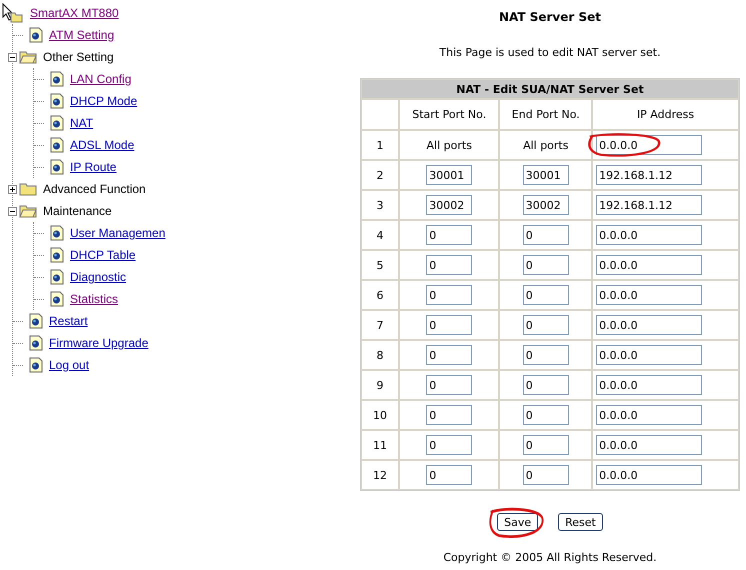 The image size is (746, 570). I want to click on row-number: 5, so click(380, 265).